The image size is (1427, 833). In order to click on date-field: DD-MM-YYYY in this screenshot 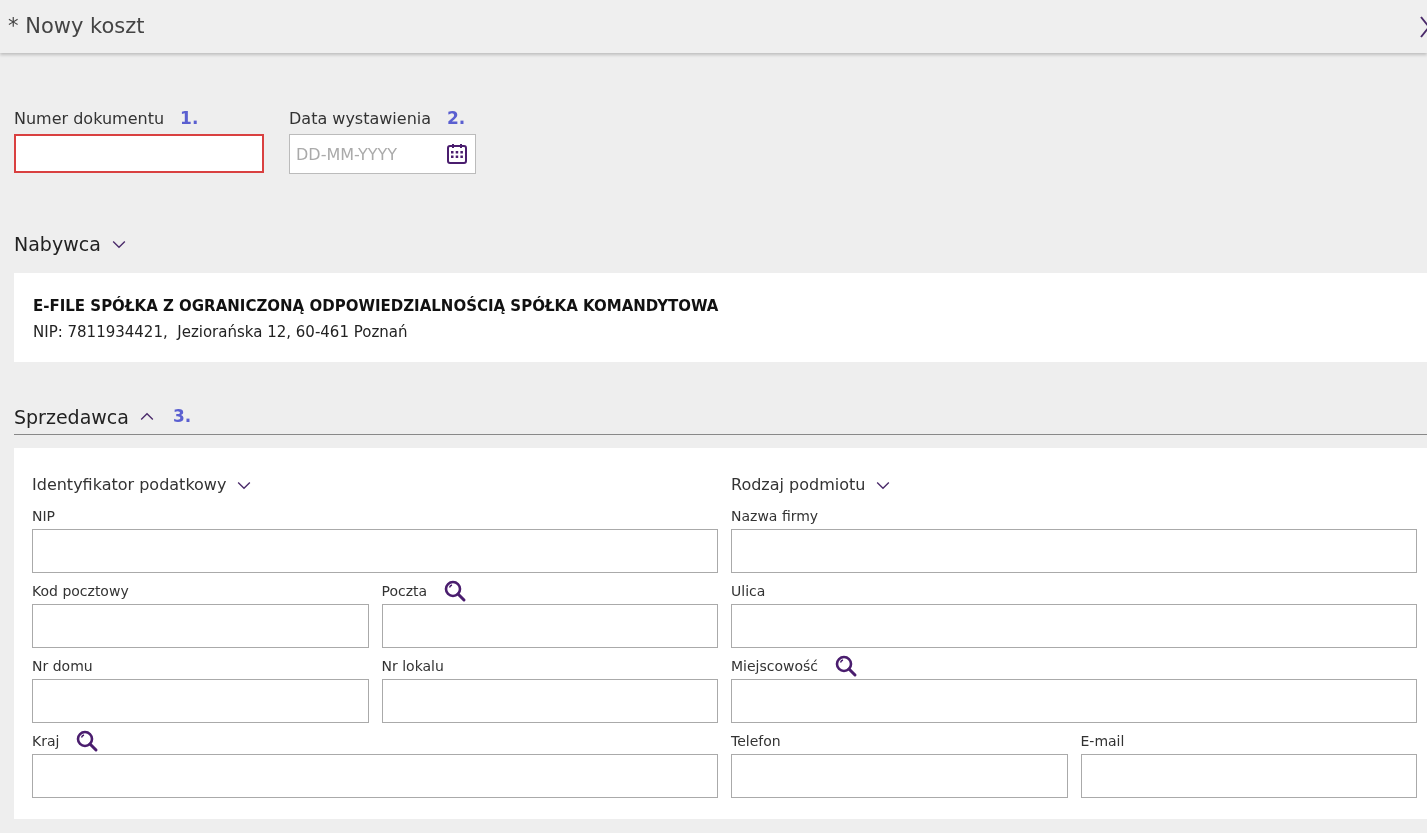, I will do `click(382, 154)`.